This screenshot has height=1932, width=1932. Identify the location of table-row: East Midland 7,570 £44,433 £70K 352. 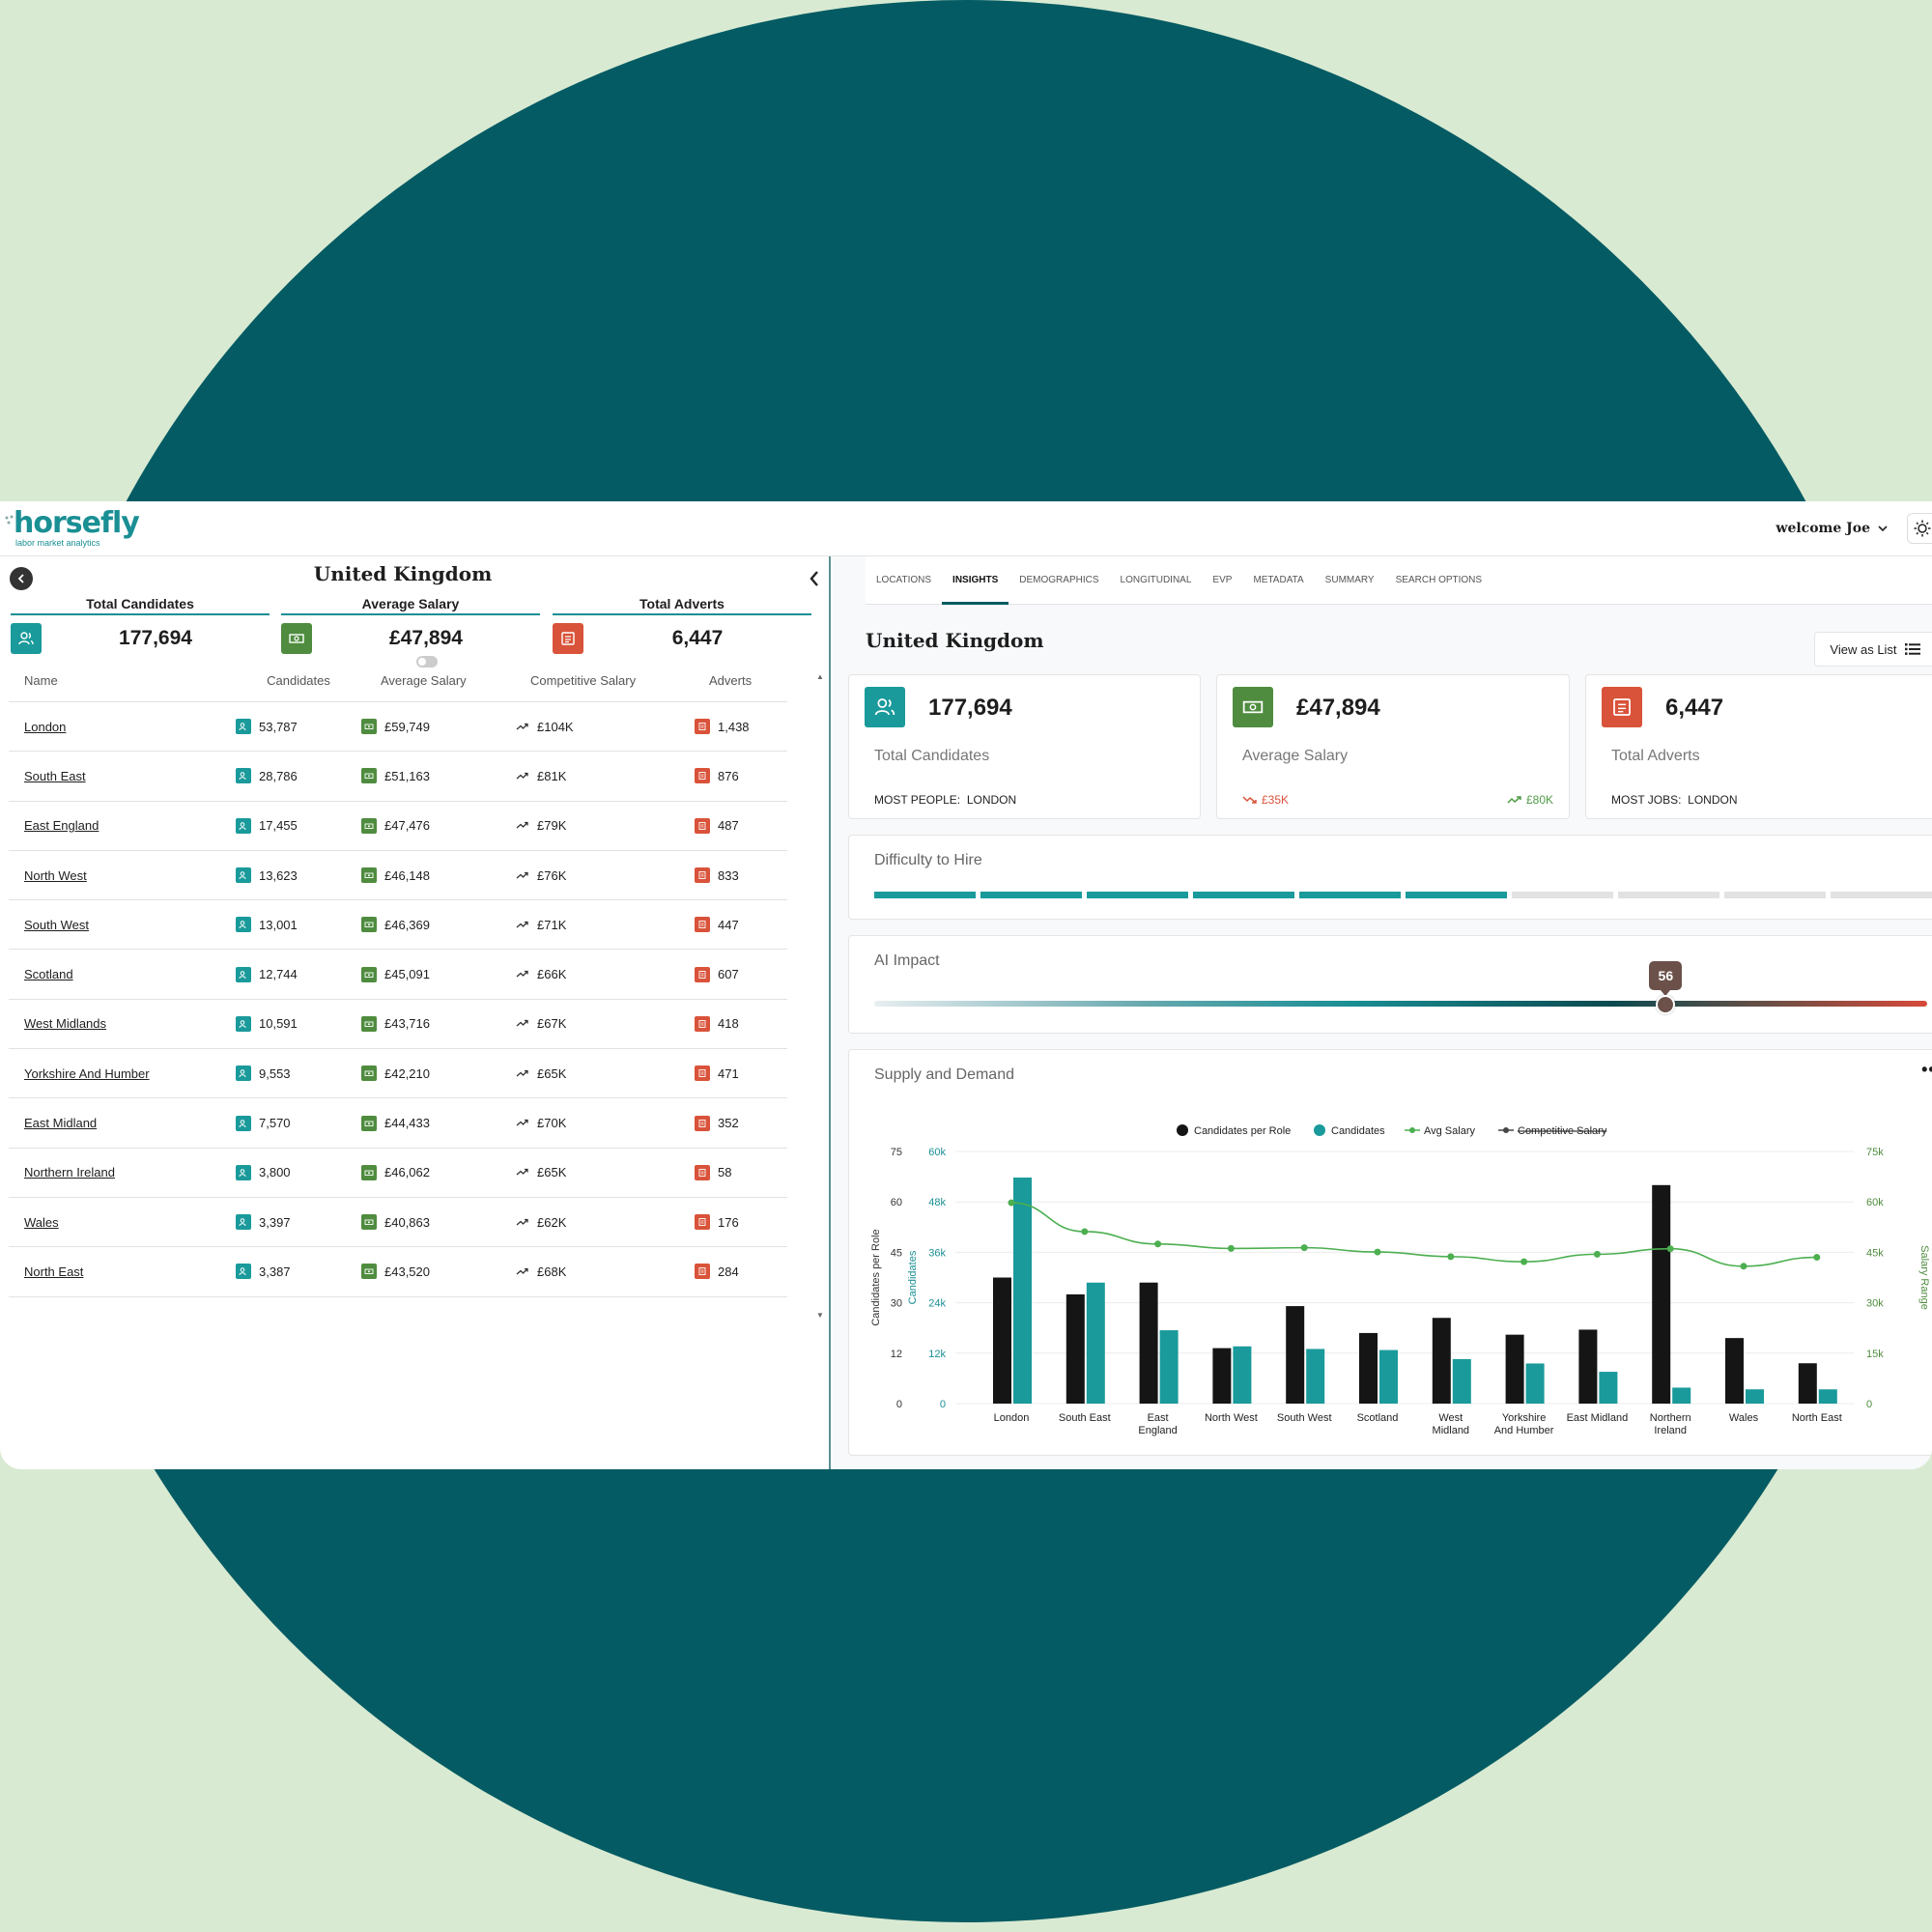
(398, 1123).